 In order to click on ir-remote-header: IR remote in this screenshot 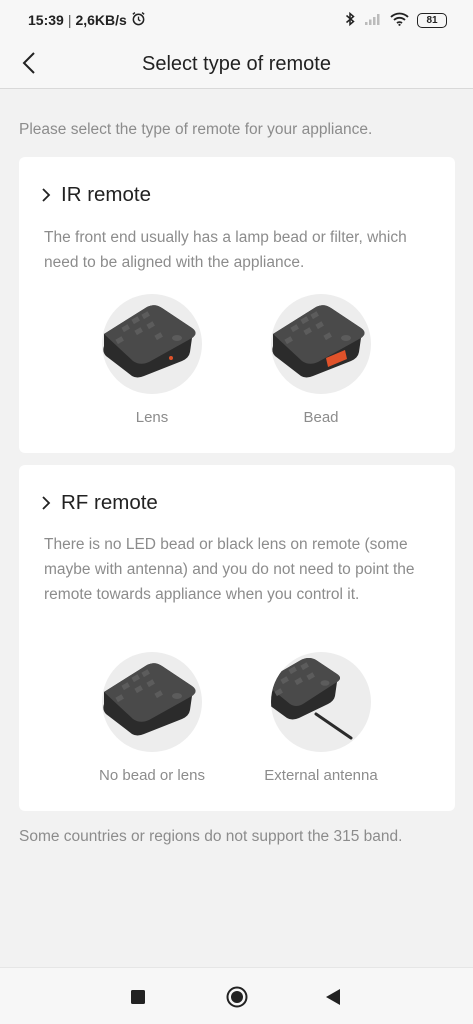, I will do `click(96, 195)`.